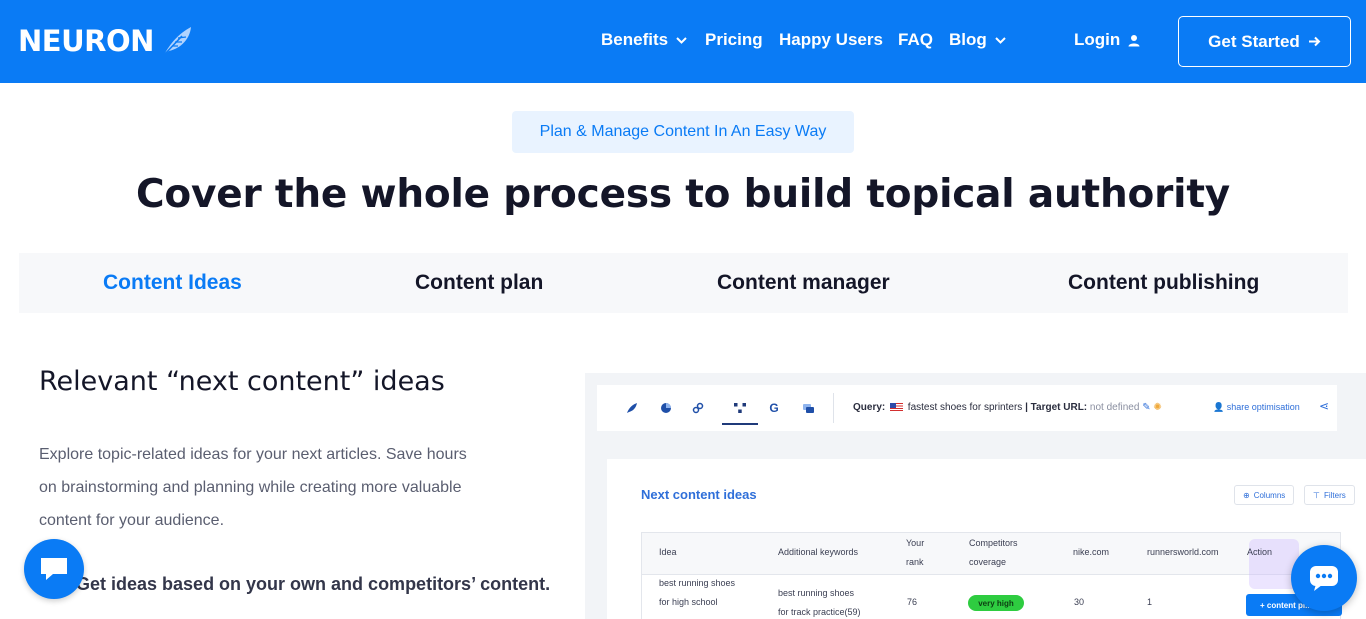  Describe the element at coordinates (968, 39) in the screenshot. I see `nav-blog-label: Blog` at that location.